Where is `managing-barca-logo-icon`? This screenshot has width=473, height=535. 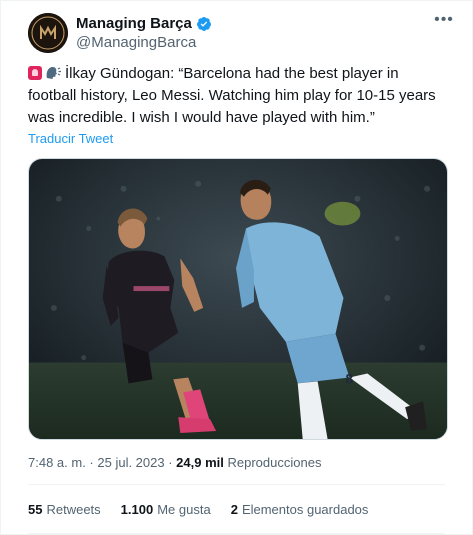
managing-barca-logo-icon is located at coordinates (48, 33).